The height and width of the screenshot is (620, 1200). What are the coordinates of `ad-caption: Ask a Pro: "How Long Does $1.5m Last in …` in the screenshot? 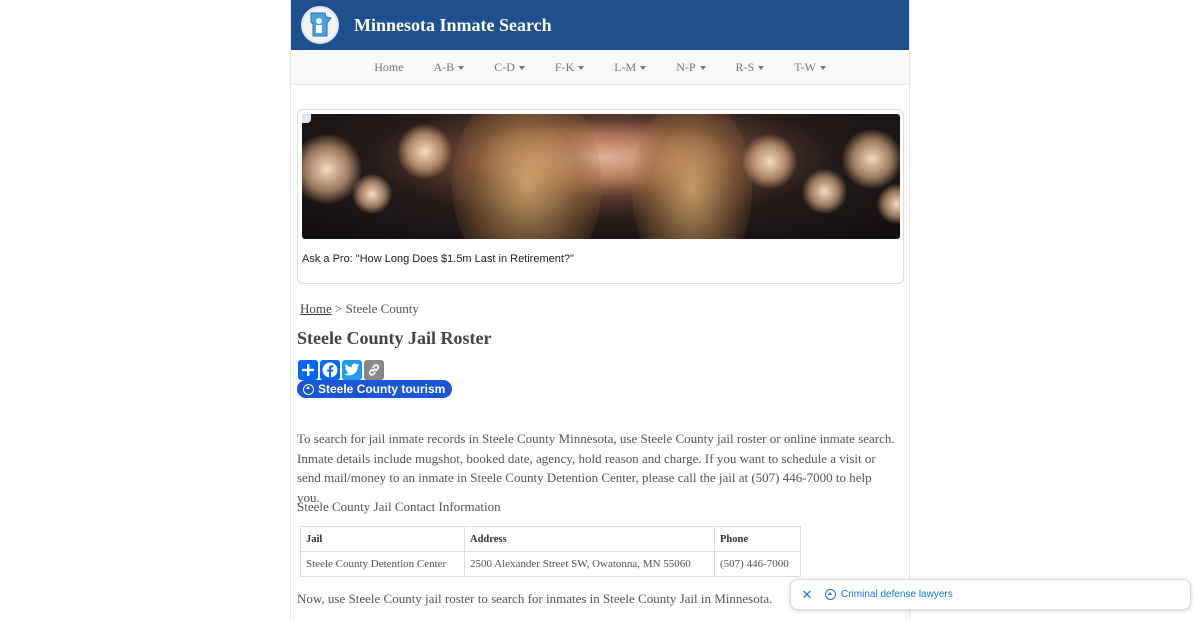 It's located at (438, 259).